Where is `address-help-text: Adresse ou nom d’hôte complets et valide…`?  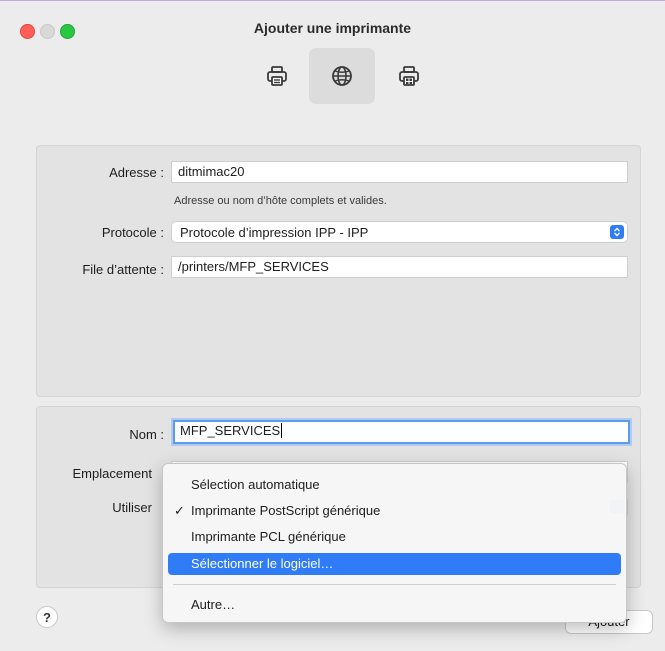 address-help-text: Adresse ou nom d’hôte complets et valide… is located at coordinates (280, 201).